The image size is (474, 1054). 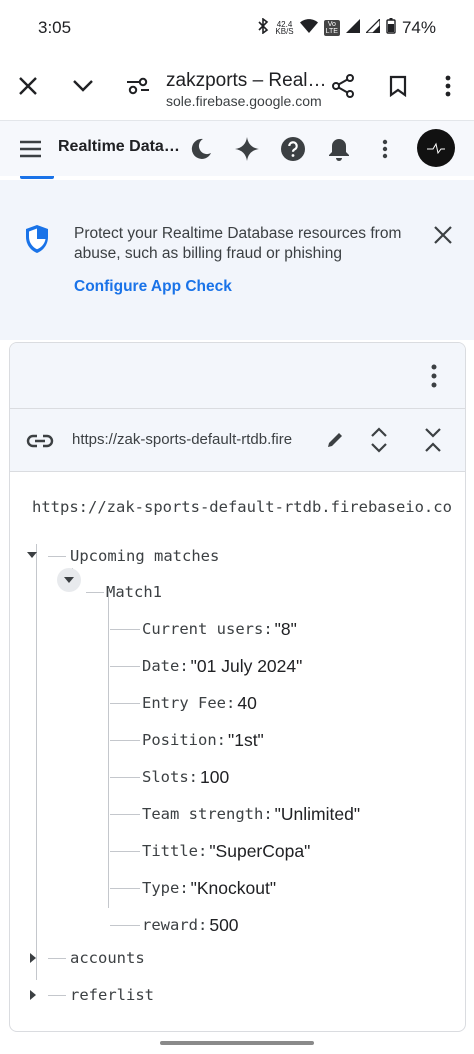 What do you see at coordinates (244, 101) in the screenshot?
I see `page-url: sole.firebase.google.com` at bounding box center [244, 101].